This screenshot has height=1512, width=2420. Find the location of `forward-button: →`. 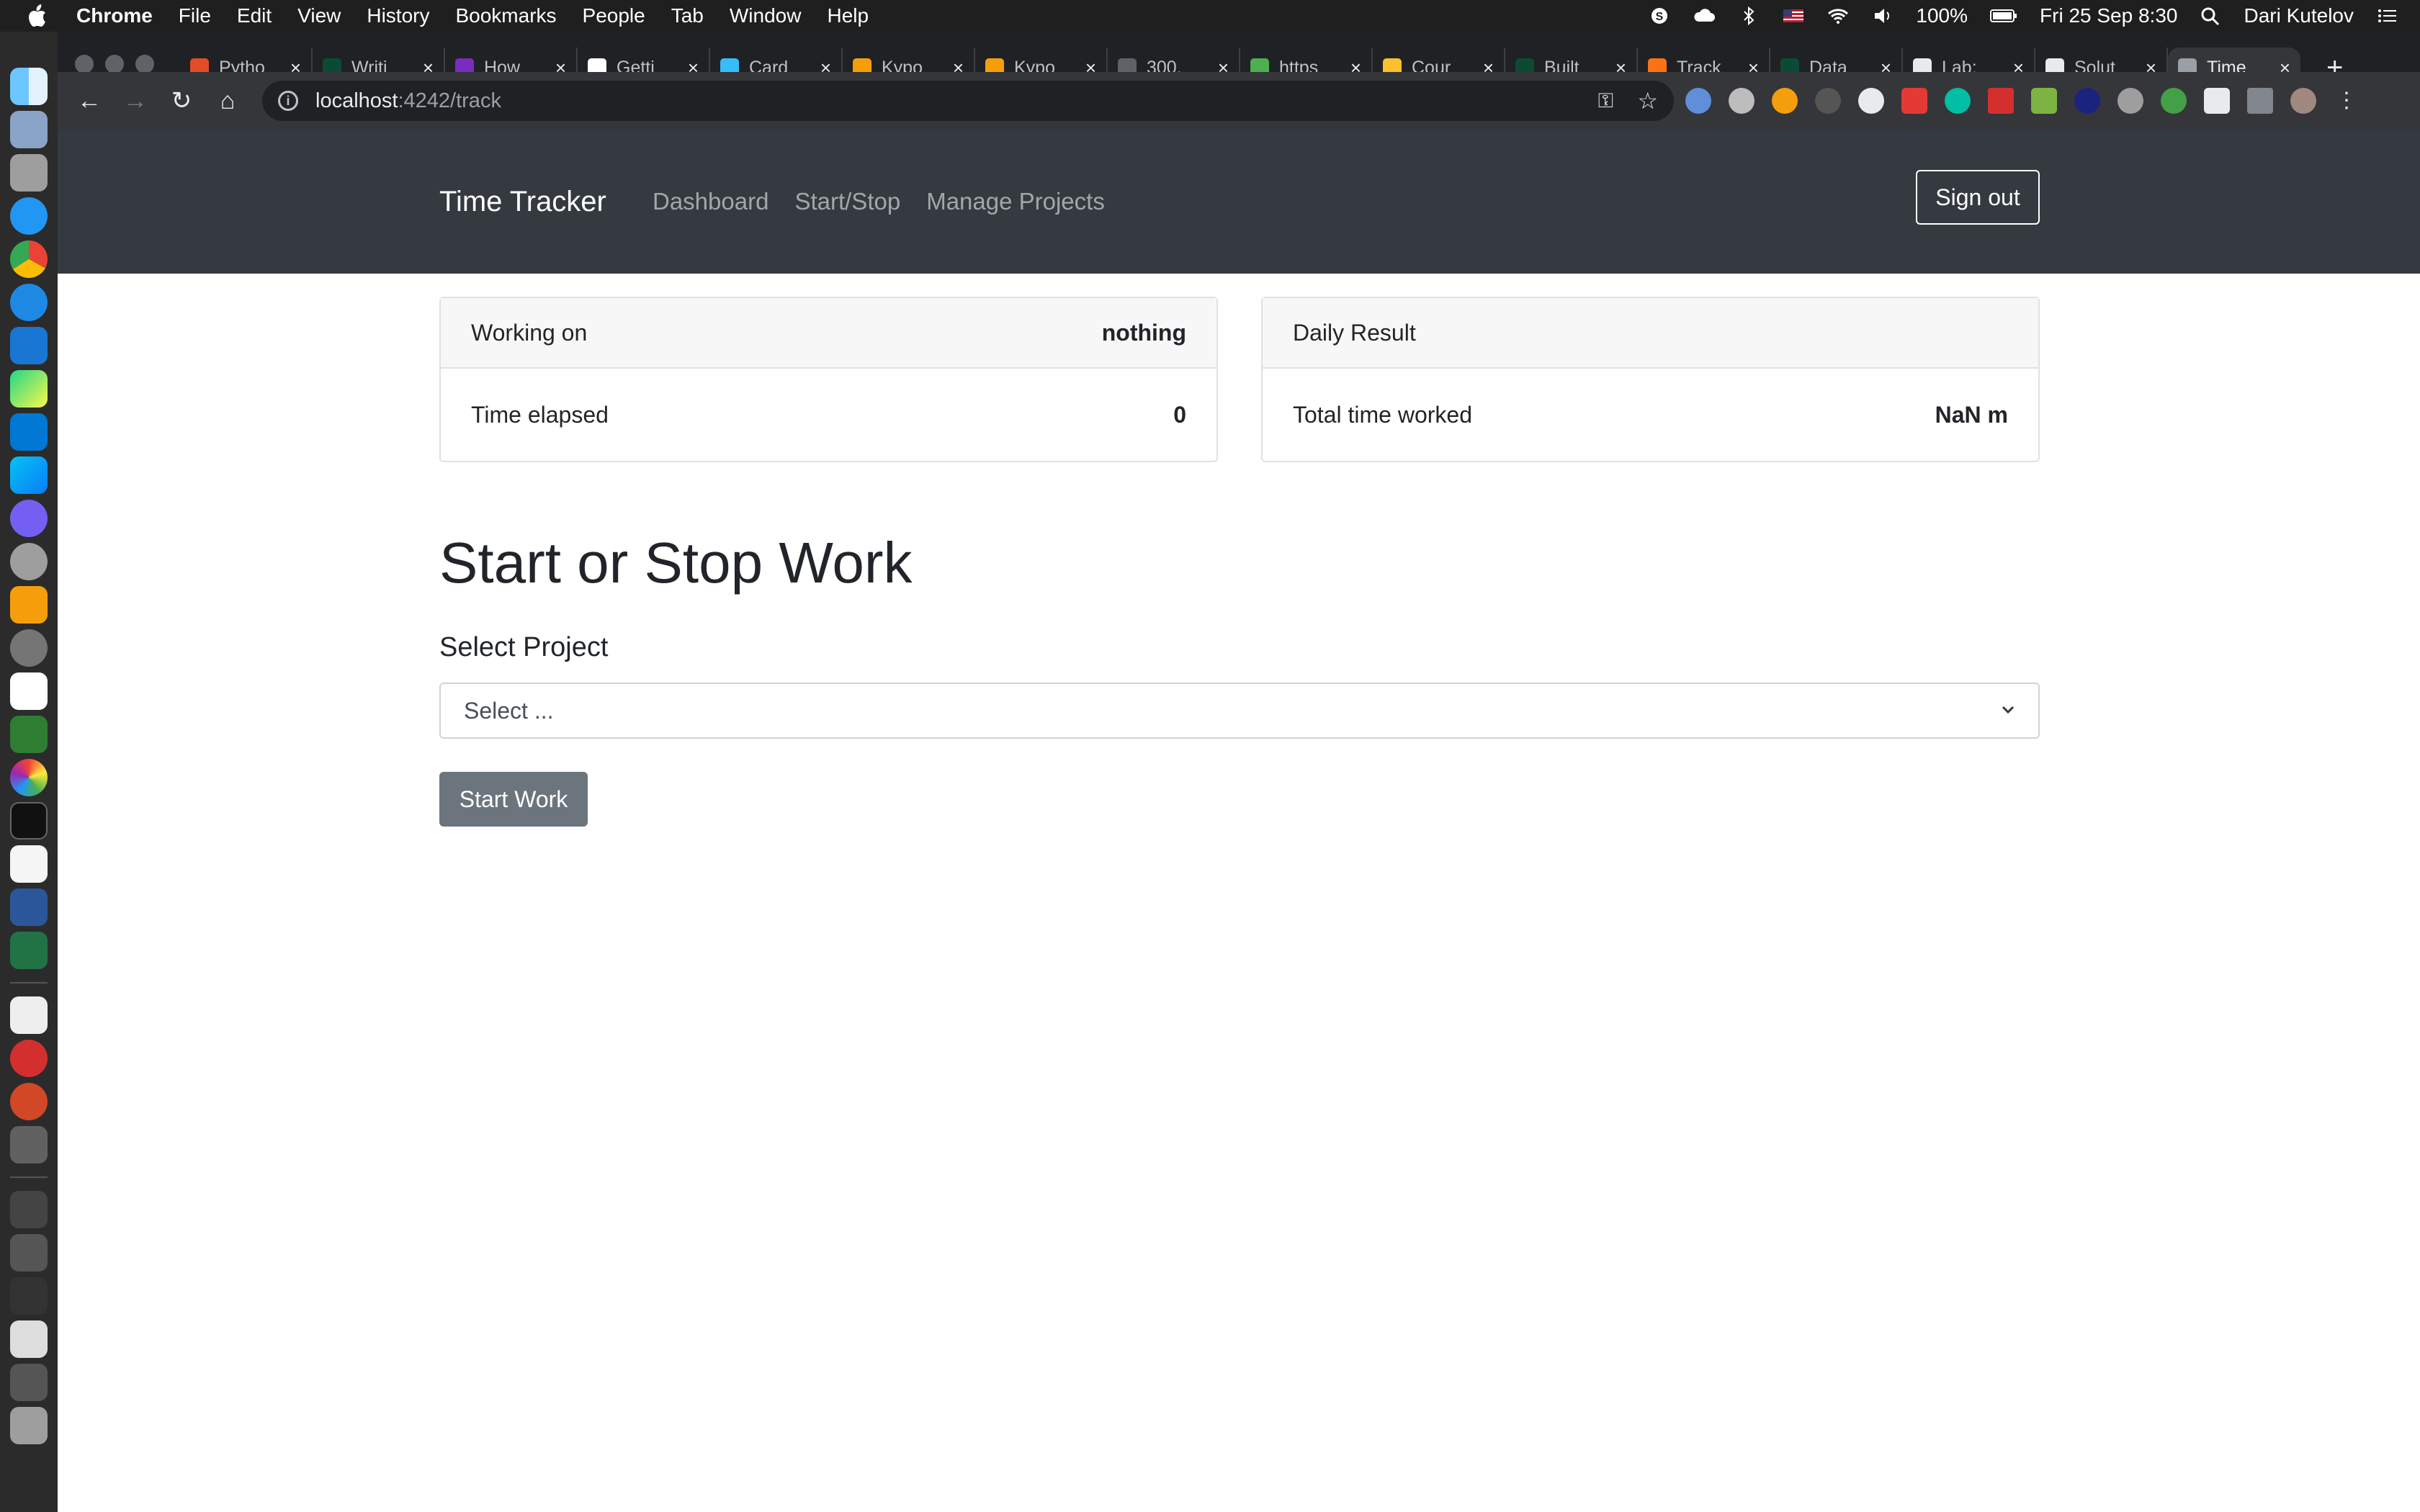

forward-button: → is located at coordinates (135, 100).